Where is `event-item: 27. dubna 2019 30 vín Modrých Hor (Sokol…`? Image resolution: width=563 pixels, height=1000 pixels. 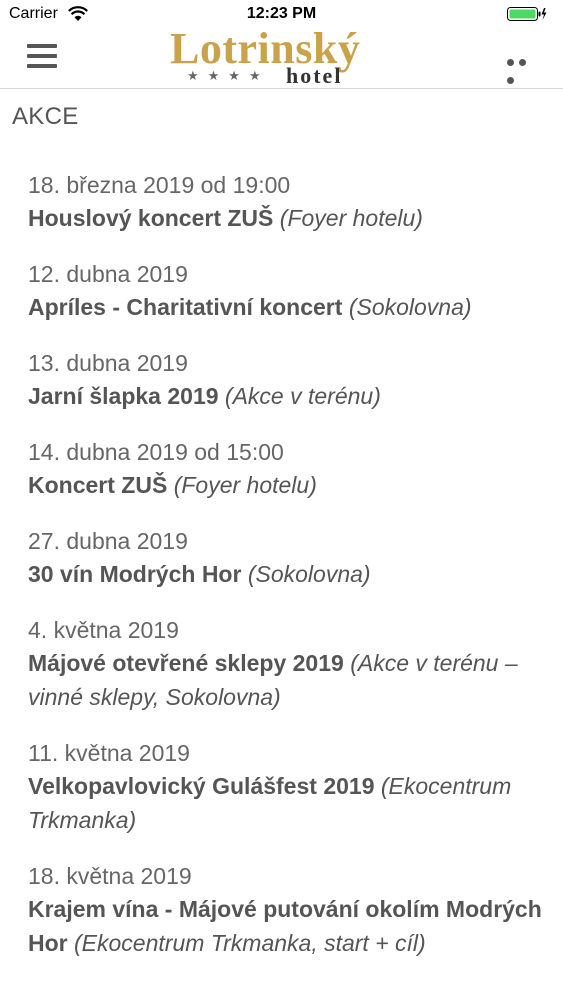 event-item: 27. dubna 2019 30 vín Modrých Hor (Sokol… is located at coordinates (288, 558).